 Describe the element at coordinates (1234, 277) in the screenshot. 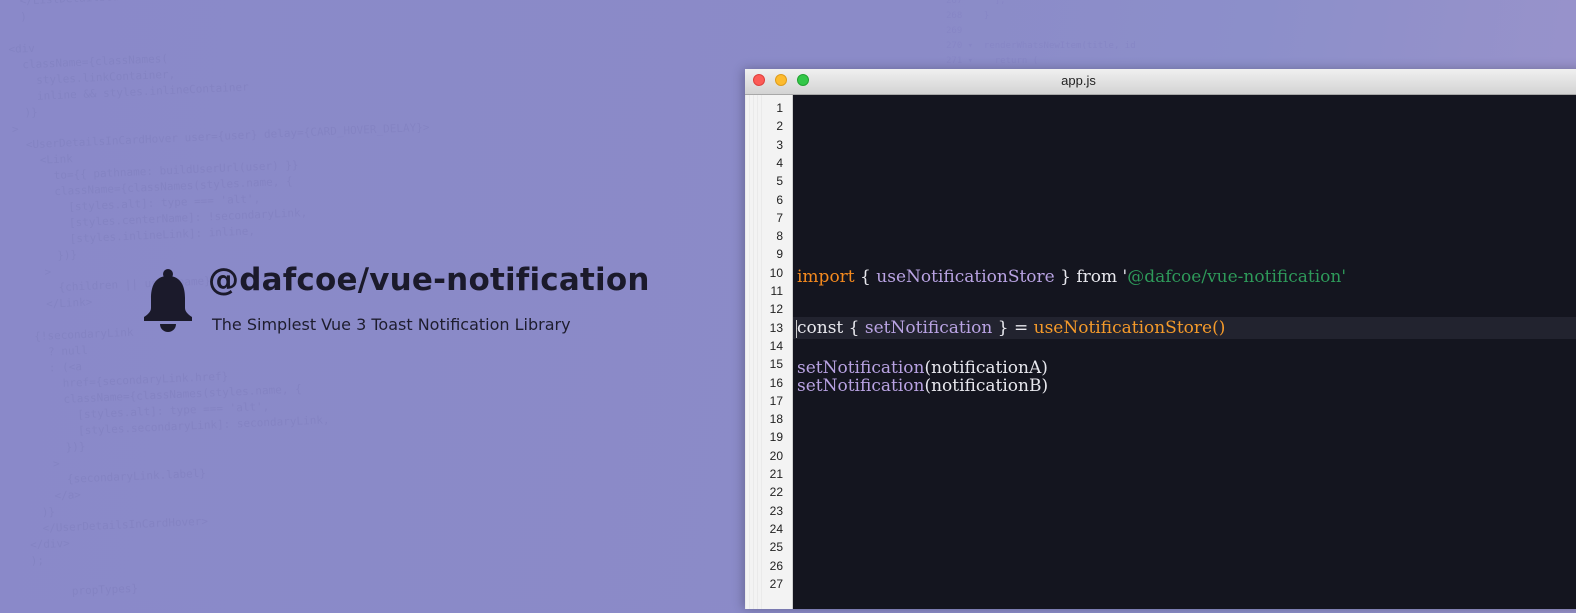

I see `string-literal: @dafcoe/vue-notification` at that location.